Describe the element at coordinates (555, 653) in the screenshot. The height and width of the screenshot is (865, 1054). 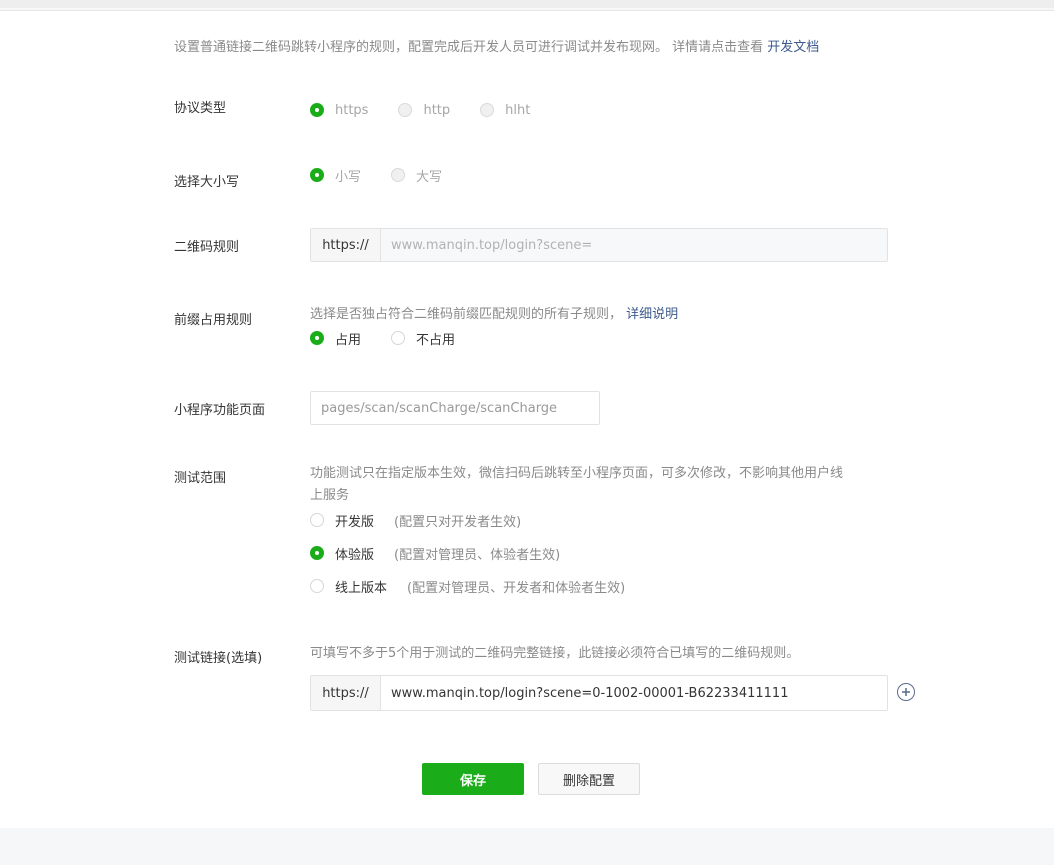
I see `test-link-description: 可填写不多于5个用于测试的二维码完整链接，此链接必须符合已填写的二维码规则。` at that location.